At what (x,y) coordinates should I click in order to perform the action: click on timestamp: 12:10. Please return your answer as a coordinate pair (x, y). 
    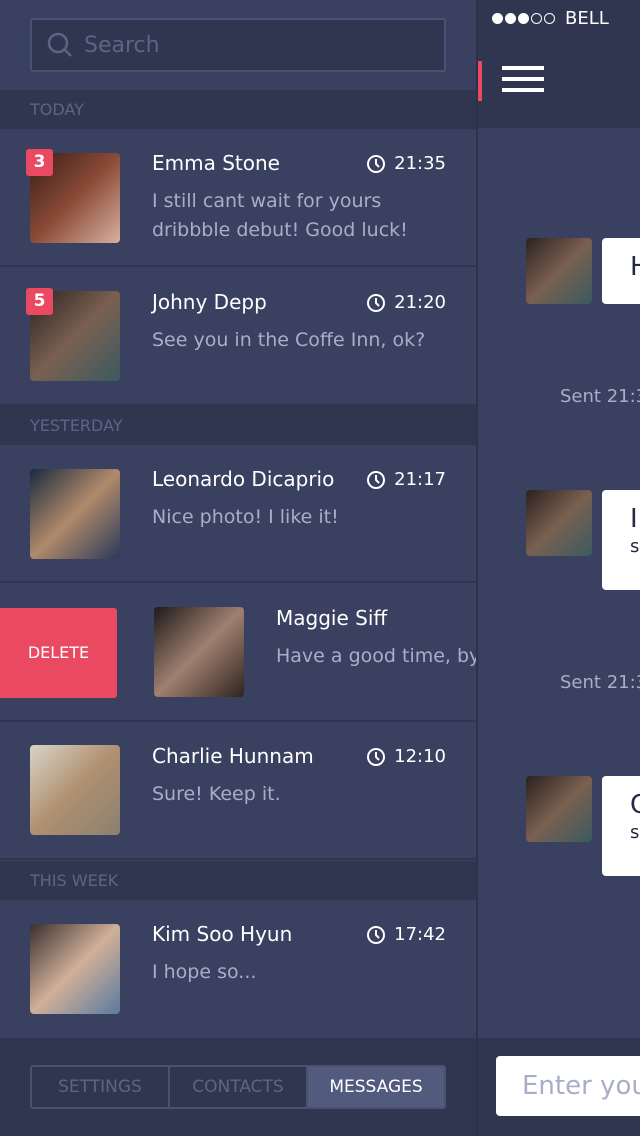
    Looking at the image, I should click on (406, 756).